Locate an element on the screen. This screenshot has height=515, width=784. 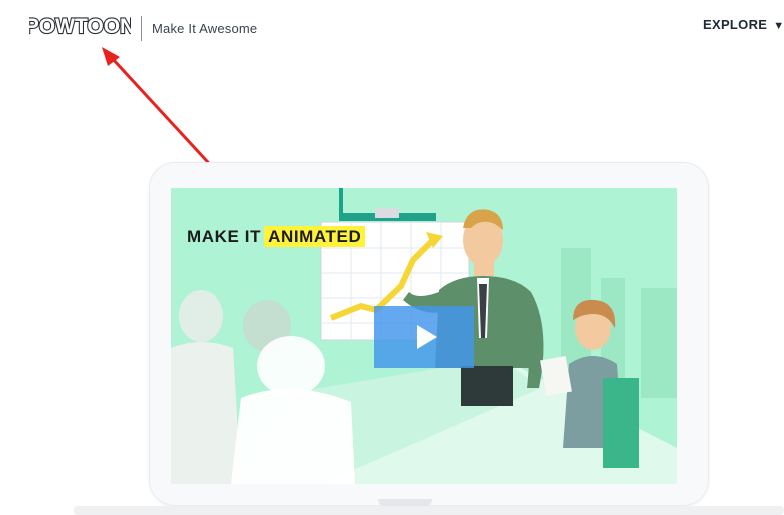
site-header: POWTOON Make It Awesome EXPLORE ▼ is located at coordinates (392, 28).